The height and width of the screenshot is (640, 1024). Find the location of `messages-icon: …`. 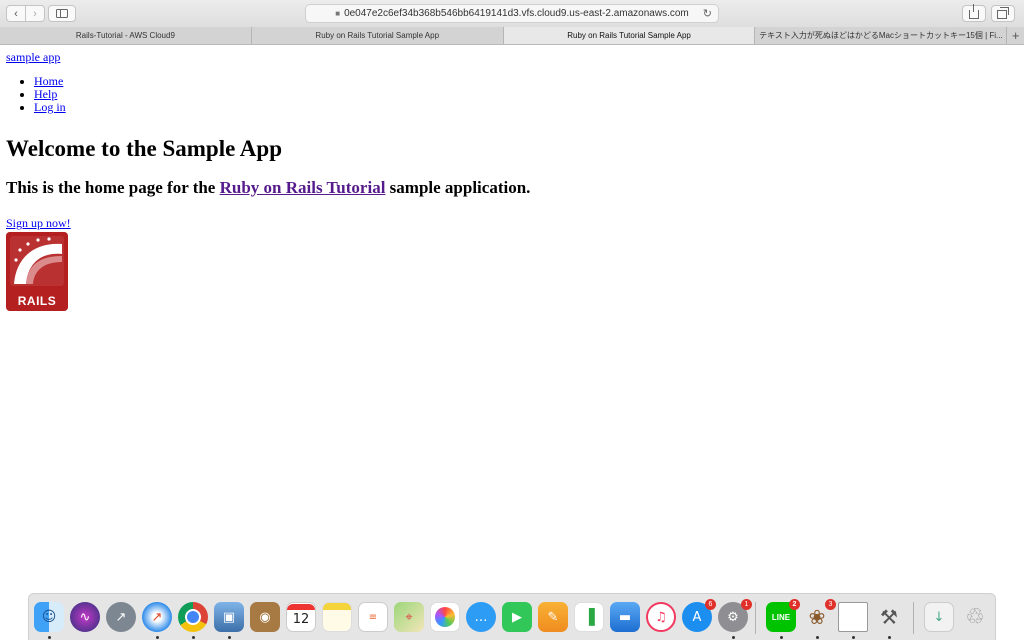

messages-icon: … is located at coordinates (481, 617).